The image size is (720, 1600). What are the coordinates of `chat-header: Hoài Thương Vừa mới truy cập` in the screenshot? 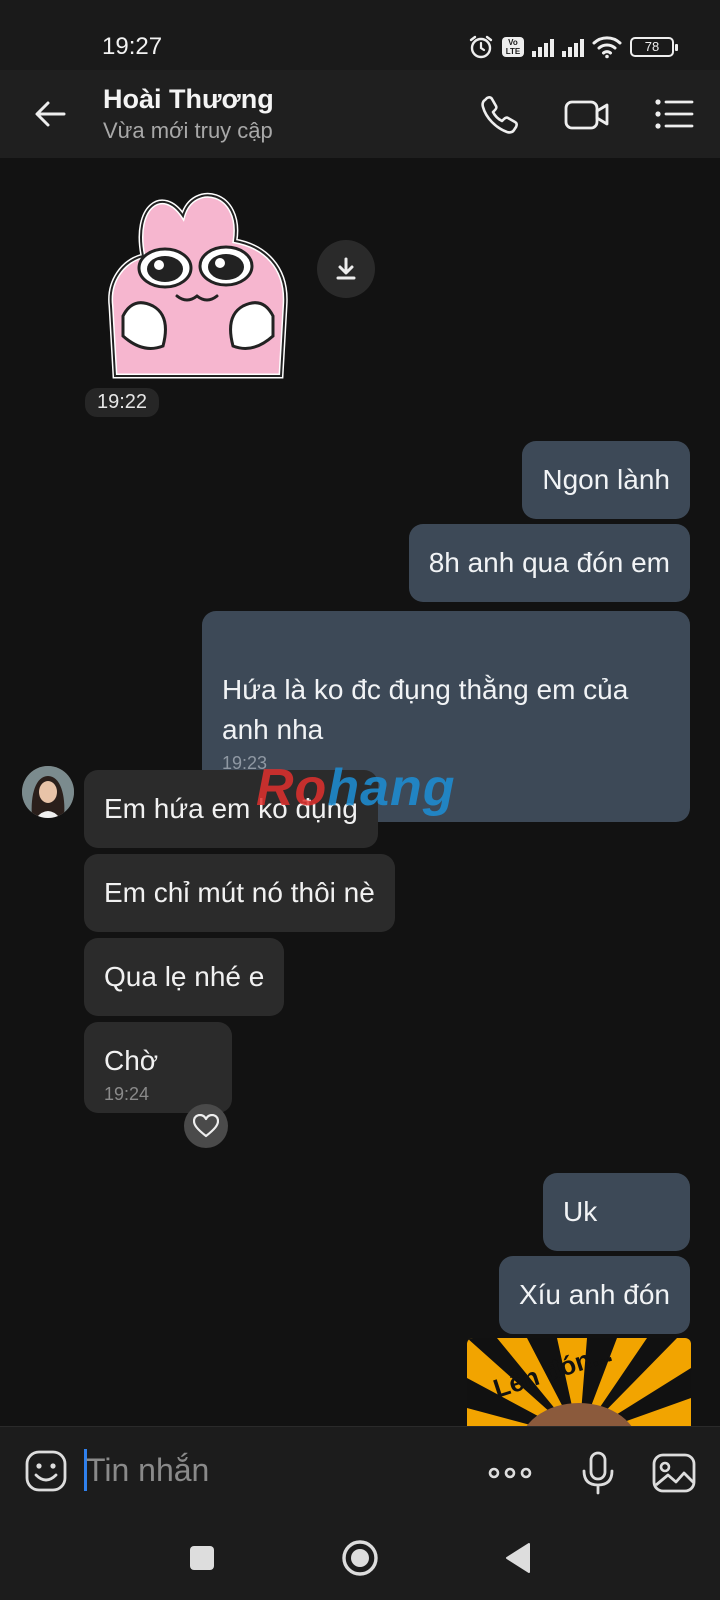 It's located at (360, 114).